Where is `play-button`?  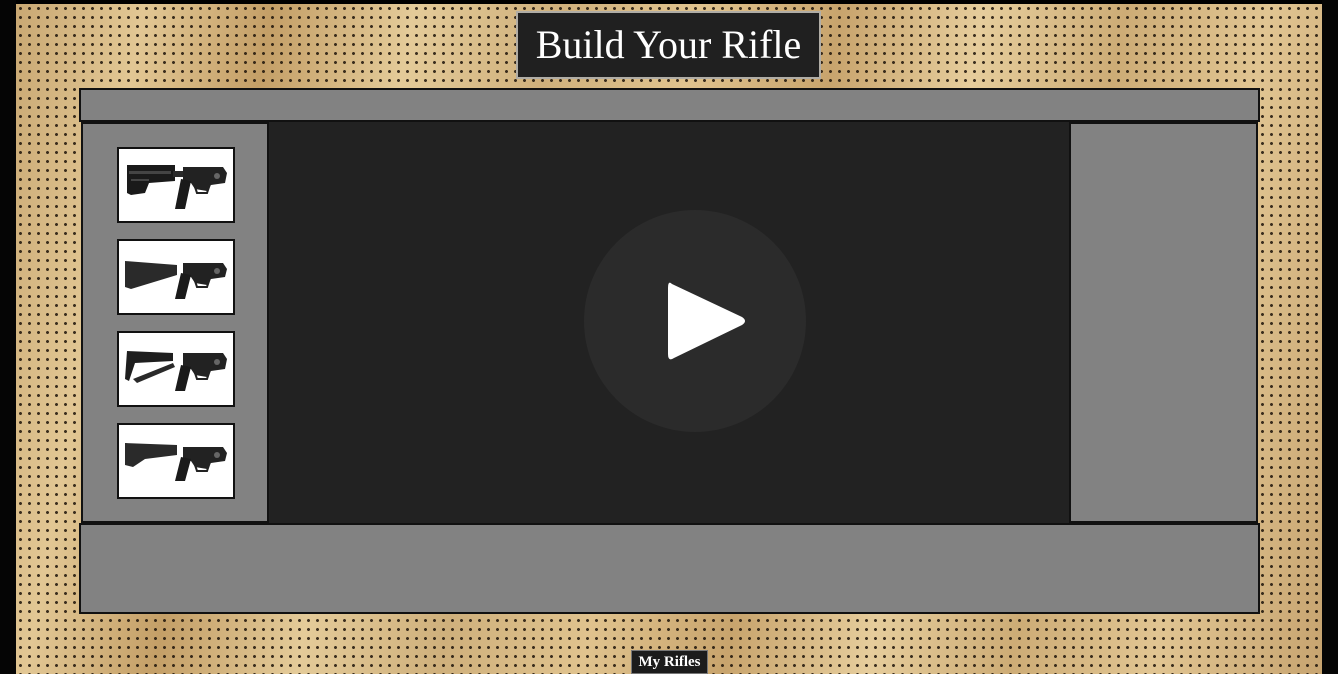 play-button is located at coordinates (695, 321).